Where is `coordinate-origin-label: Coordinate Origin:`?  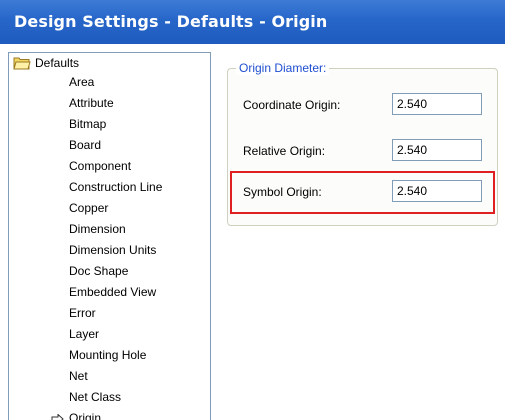 coordinate-origin-label: Coordinate Origin: is located at coordinates (292, 105).